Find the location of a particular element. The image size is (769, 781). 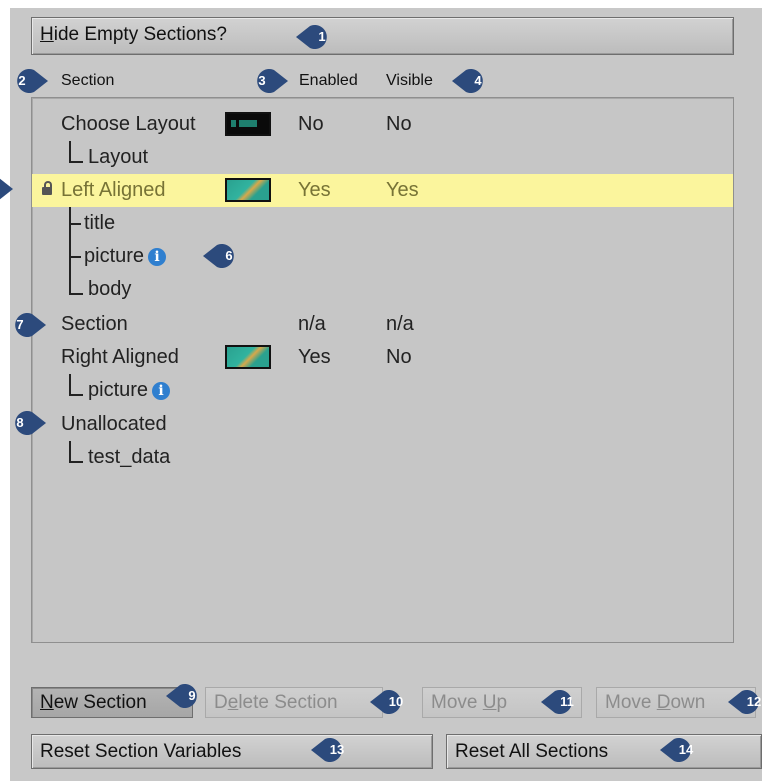

reset-section-variables-button: Reset Section Variables is located at coordinates (232, 751).